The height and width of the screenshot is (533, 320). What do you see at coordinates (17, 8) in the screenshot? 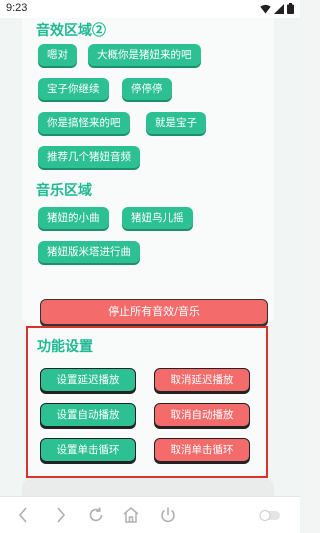
I see `status-time: 9:23` at bounding box center [17, 8].